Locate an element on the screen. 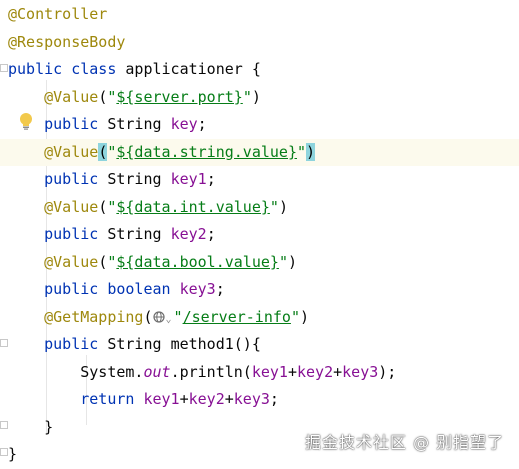  code-line-text: public String key2; is located at coordinates (112, 235).